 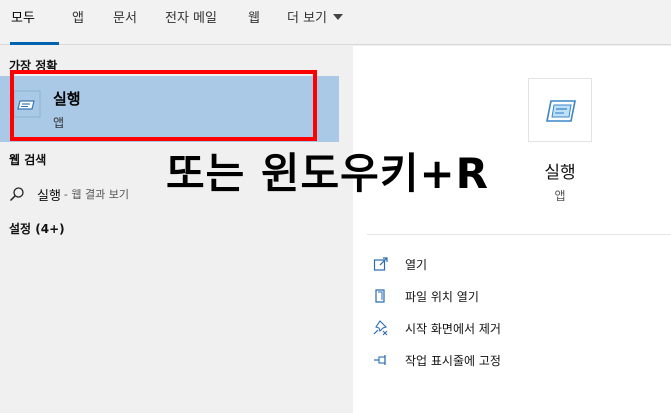 I want to click on web-search-heading: 웹 검색, so click(x=28, y=160).